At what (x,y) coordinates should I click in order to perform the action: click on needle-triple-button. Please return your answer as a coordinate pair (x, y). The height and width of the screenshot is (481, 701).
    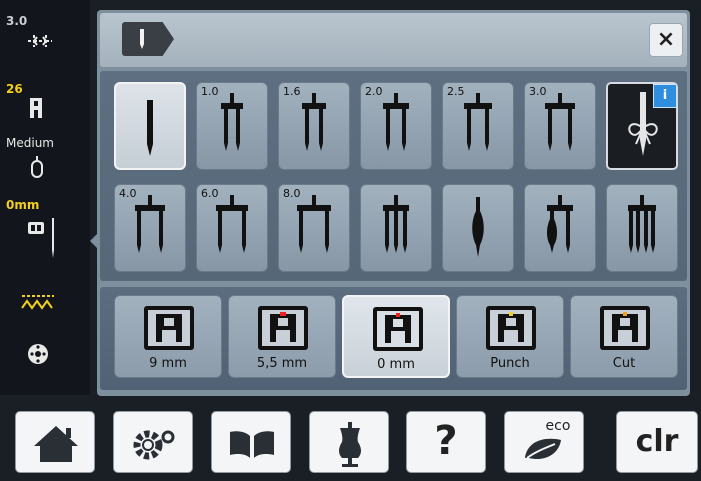
    Looking at the image, I should click on (396, 228).